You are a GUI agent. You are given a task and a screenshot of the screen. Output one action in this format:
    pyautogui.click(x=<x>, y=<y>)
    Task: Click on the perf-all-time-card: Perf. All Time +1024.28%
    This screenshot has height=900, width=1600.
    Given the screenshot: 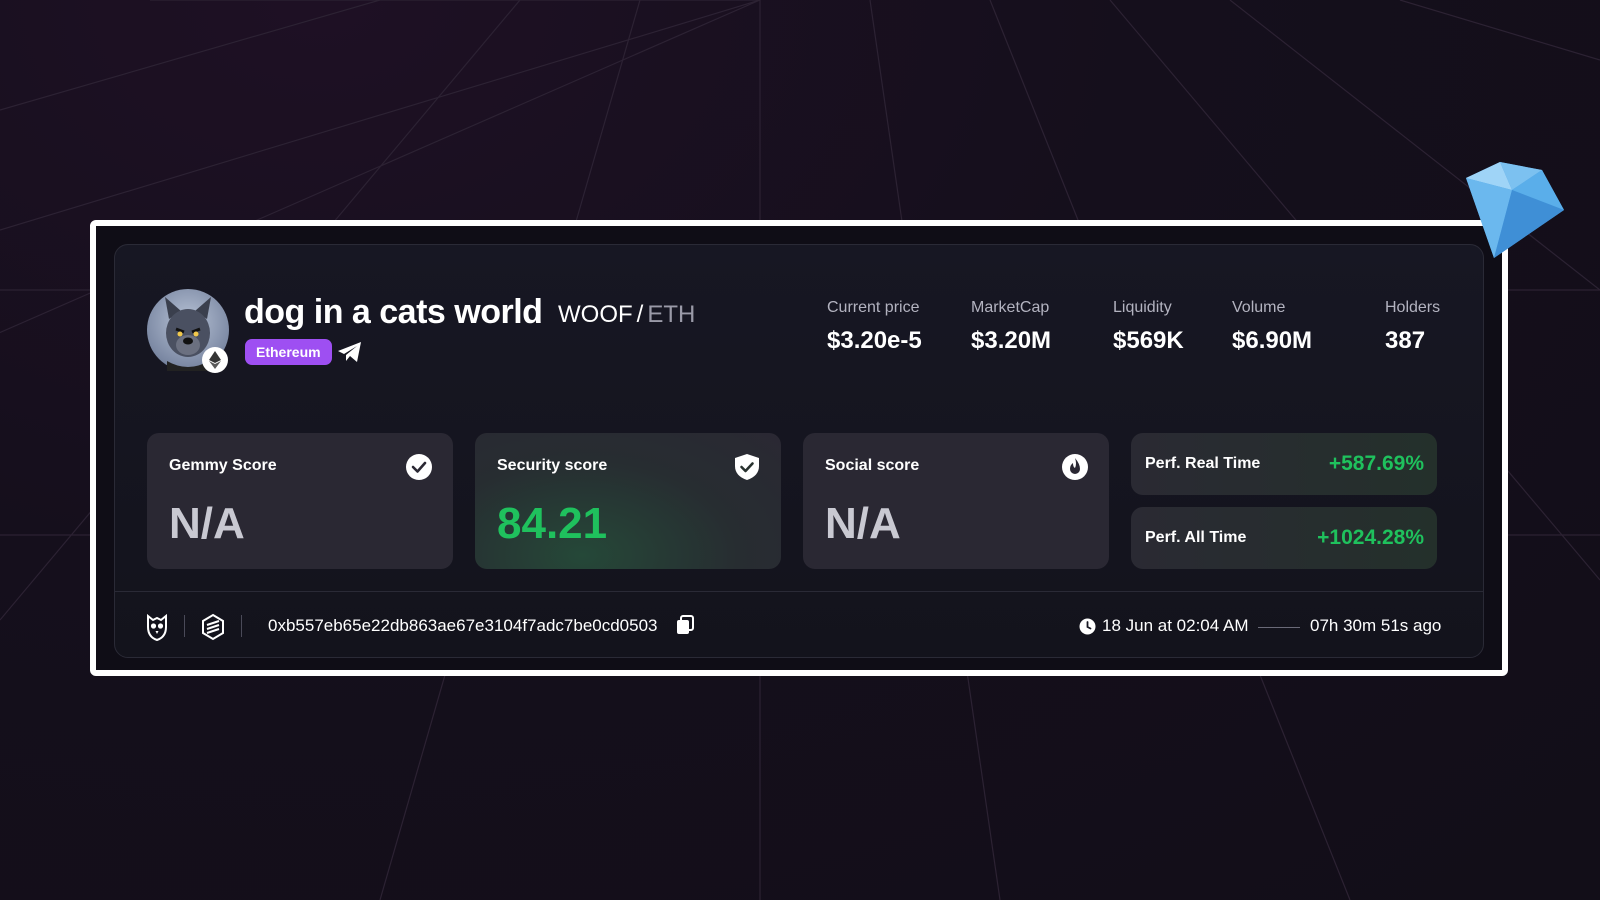 What is the action you would take?
    pyautogui.click(x=1284, y=538)
    